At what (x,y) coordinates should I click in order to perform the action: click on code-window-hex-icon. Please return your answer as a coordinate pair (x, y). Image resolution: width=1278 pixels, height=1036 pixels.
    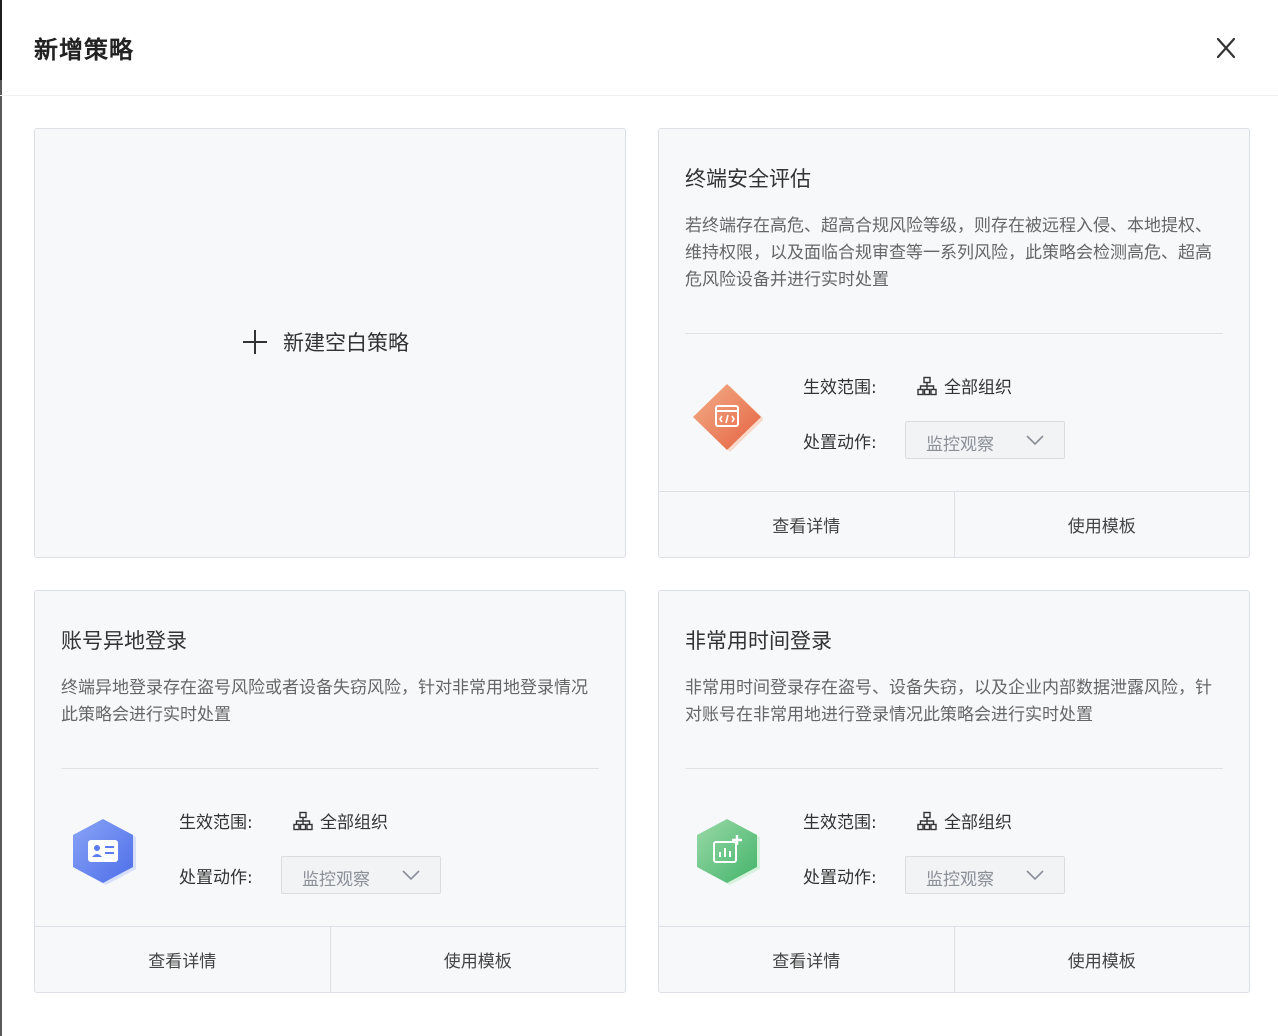
    Looking at the image, I should click on (728, 418).